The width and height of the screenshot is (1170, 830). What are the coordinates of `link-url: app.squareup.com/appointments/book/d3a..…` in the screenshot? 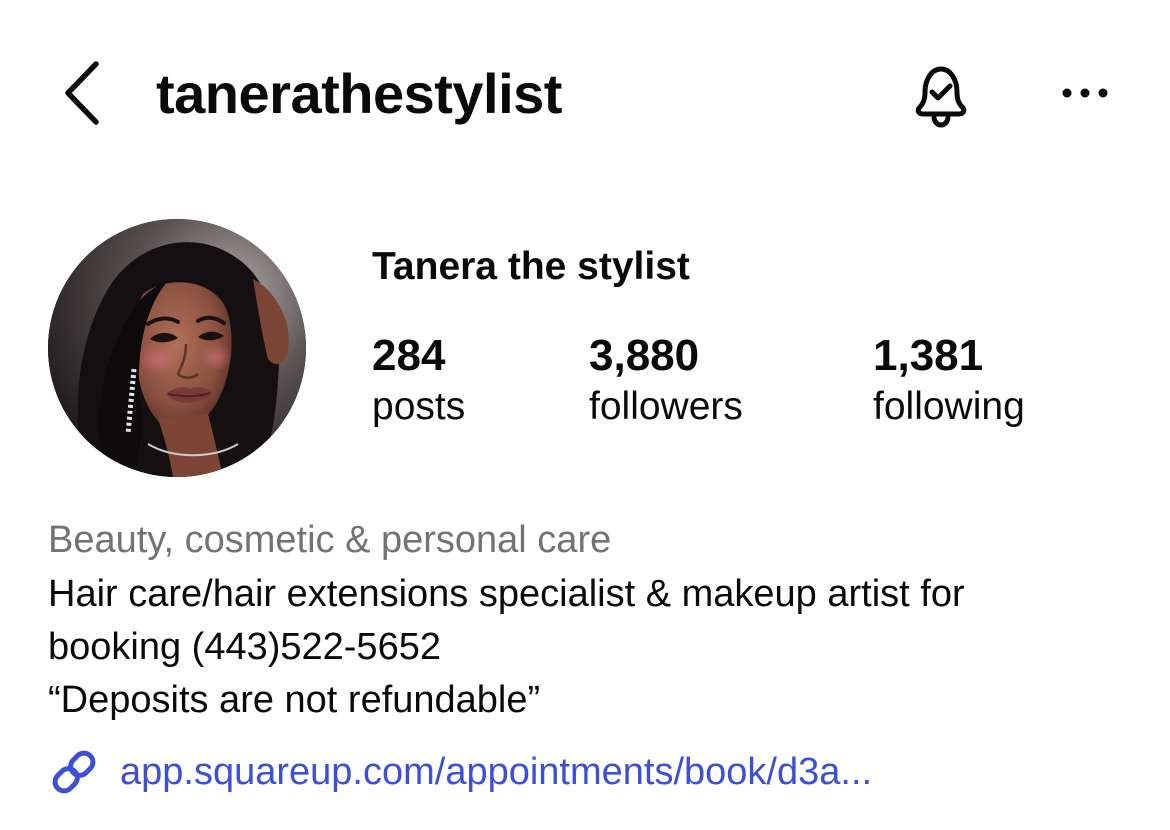 It's located at (496, 772).